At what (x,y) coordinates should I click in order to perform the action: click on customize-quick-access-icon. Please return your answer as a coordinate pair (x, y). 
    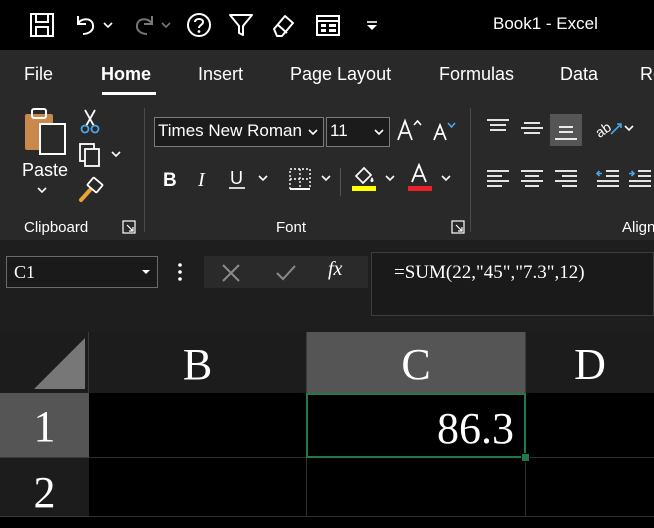
    Looking at the image, I should click on (372, 25).